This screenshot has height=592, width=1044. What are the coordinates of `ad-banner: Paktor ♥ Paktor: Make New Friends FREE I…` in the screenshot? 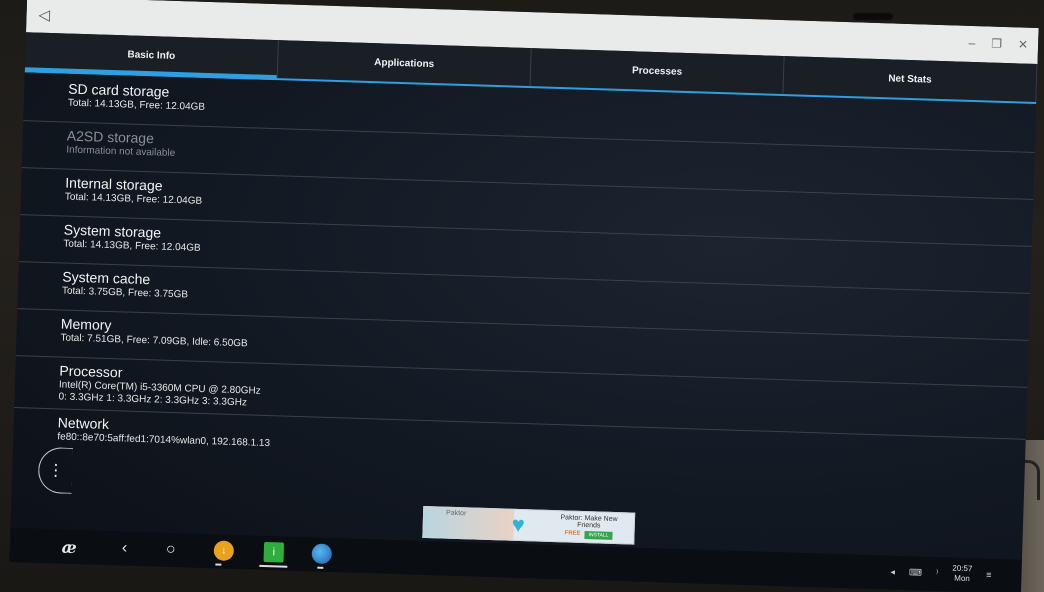 It's located at (529, 525).